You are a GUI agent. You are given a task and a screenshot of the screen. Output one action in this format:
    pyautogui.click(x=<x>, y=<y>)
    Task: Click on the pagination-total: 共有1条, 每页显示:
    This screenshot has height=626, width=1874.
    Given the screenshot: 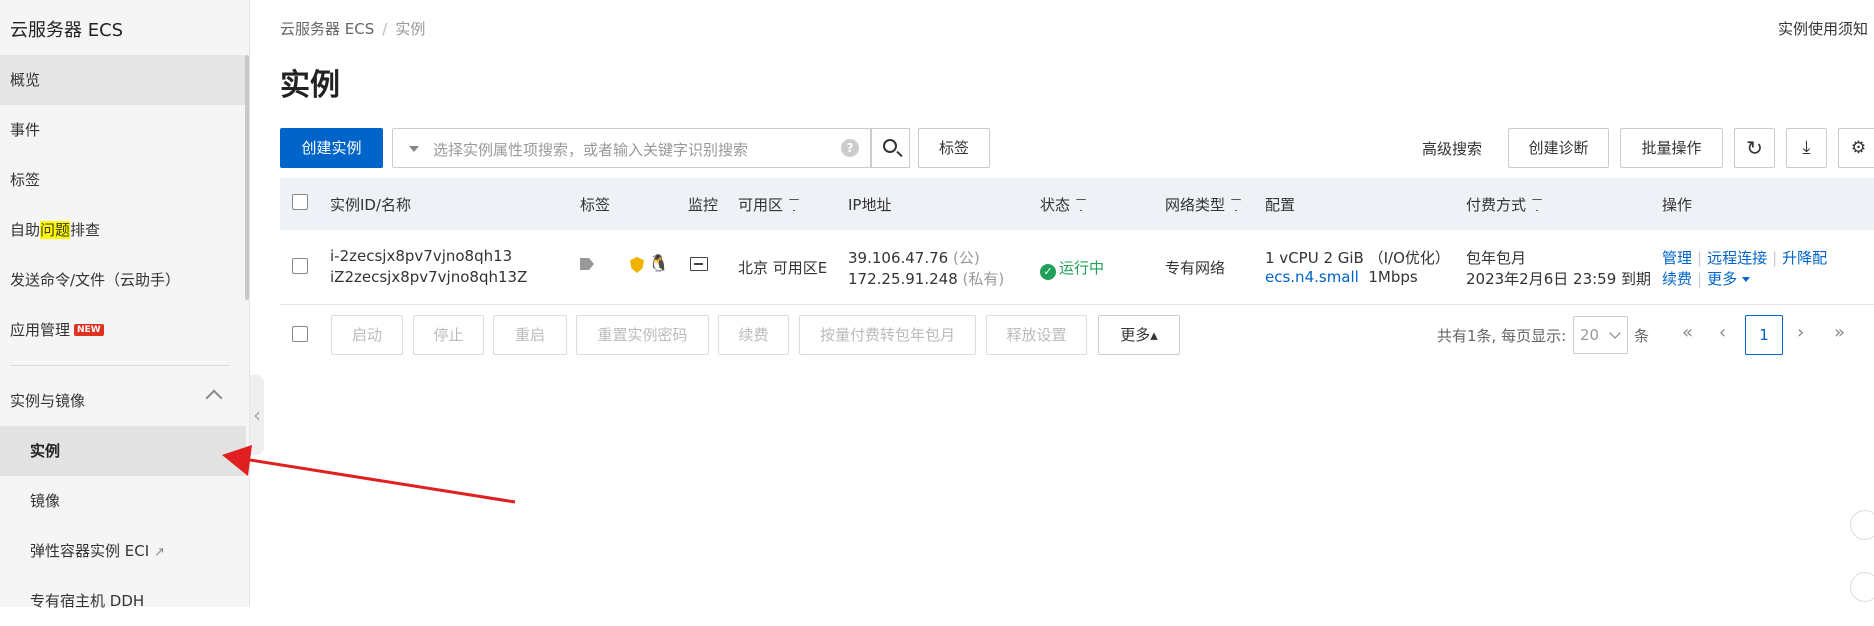 What is the action you would take?
    pyautogui.click(x=1502, y=336)
    